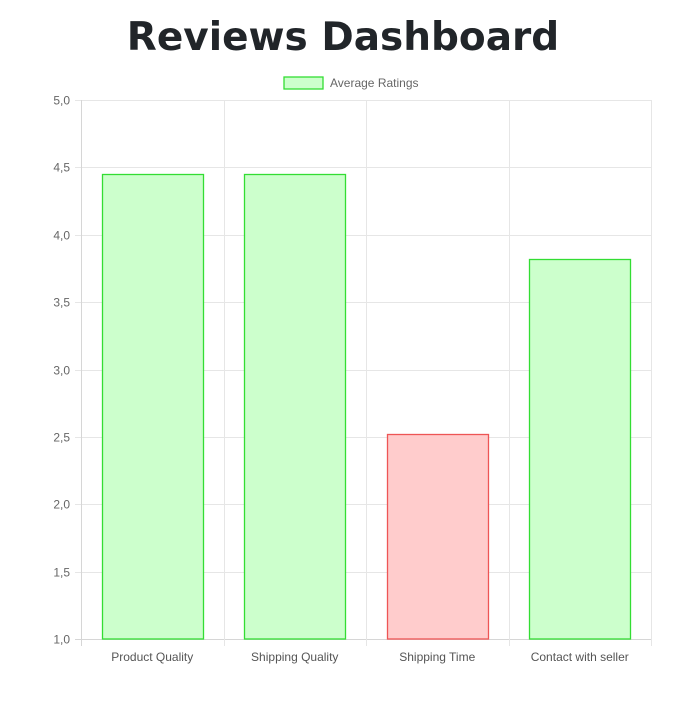  Describe the element at coordinates (437, 657) in the screenshot. I see `x-tick-label: Shipping Time` at that location.